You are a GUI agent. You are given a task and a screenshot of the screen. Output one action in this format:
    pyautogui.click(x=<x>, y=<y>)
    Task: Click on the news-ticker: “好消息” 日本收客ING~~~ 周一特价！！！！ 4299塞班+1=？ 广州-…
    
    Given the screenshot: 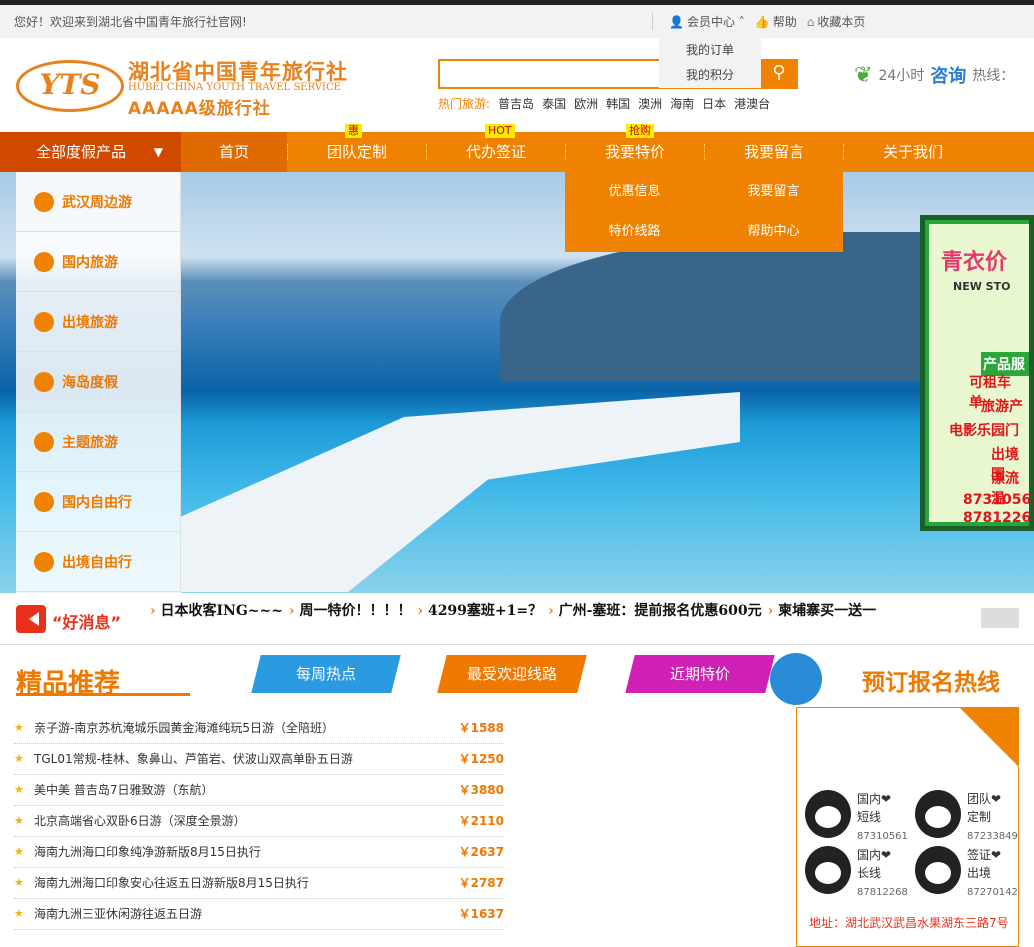 What is the action you would take?
    pyautogui.click(x=517, y=619)
    